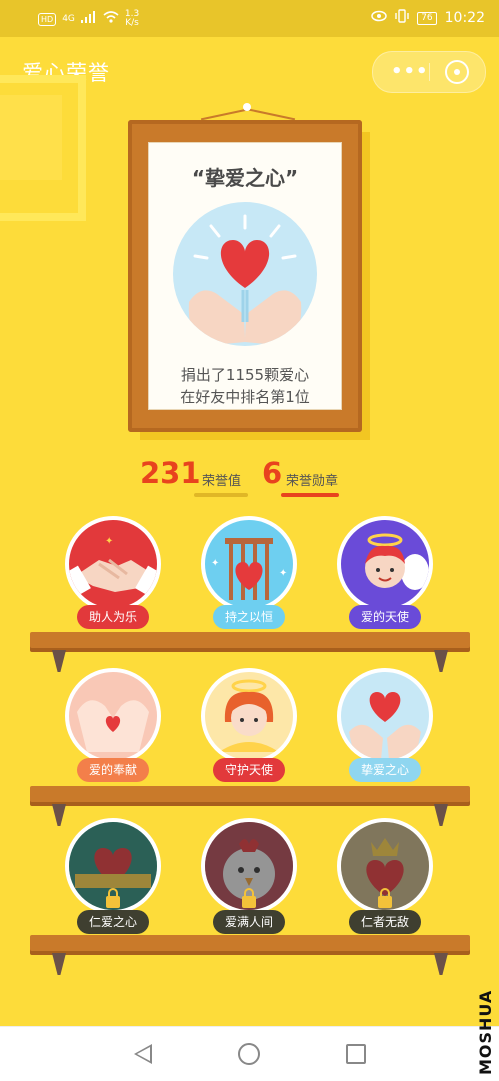  Describe the element at coordinates (221, 495) in the screenshot. I see `honor-value-underline` at that location.